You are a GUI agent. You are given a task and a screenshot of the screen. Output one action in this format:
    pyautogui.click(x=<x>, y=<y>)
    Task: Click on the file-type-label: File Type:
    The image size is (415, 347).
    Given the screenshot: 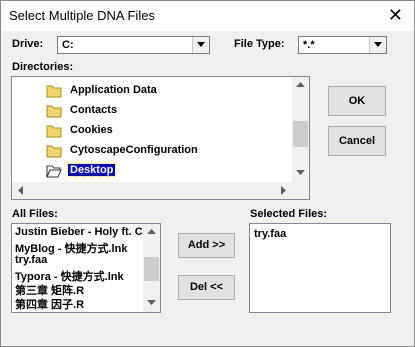 What is the action you would take?
    pyautogui.click(x=259, y=44)
    